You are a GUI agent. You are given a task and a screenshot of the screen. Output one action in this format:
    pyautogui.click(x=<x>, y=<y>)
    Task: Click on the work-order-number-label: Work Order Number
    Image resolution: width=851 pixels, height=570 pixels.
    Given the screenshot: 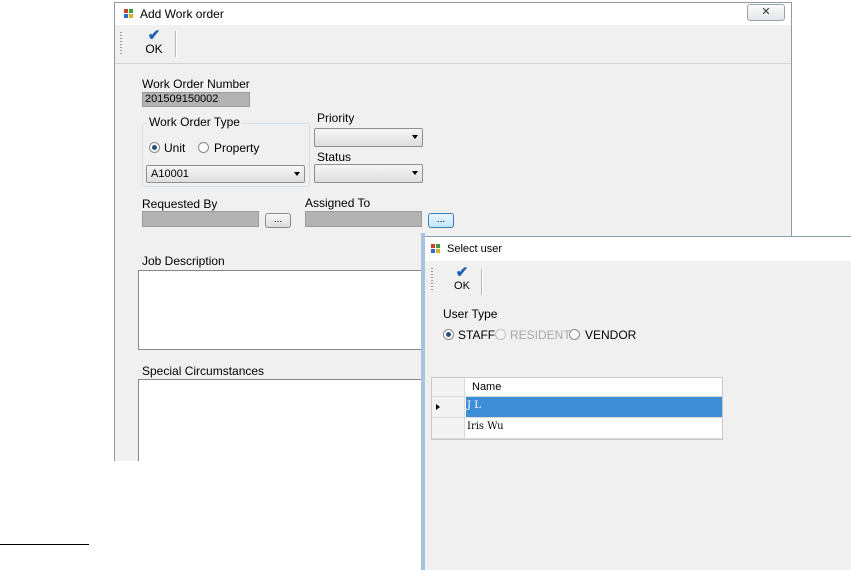 What is the action you would take?
    pyautogui.click(x=196, y=84)
    